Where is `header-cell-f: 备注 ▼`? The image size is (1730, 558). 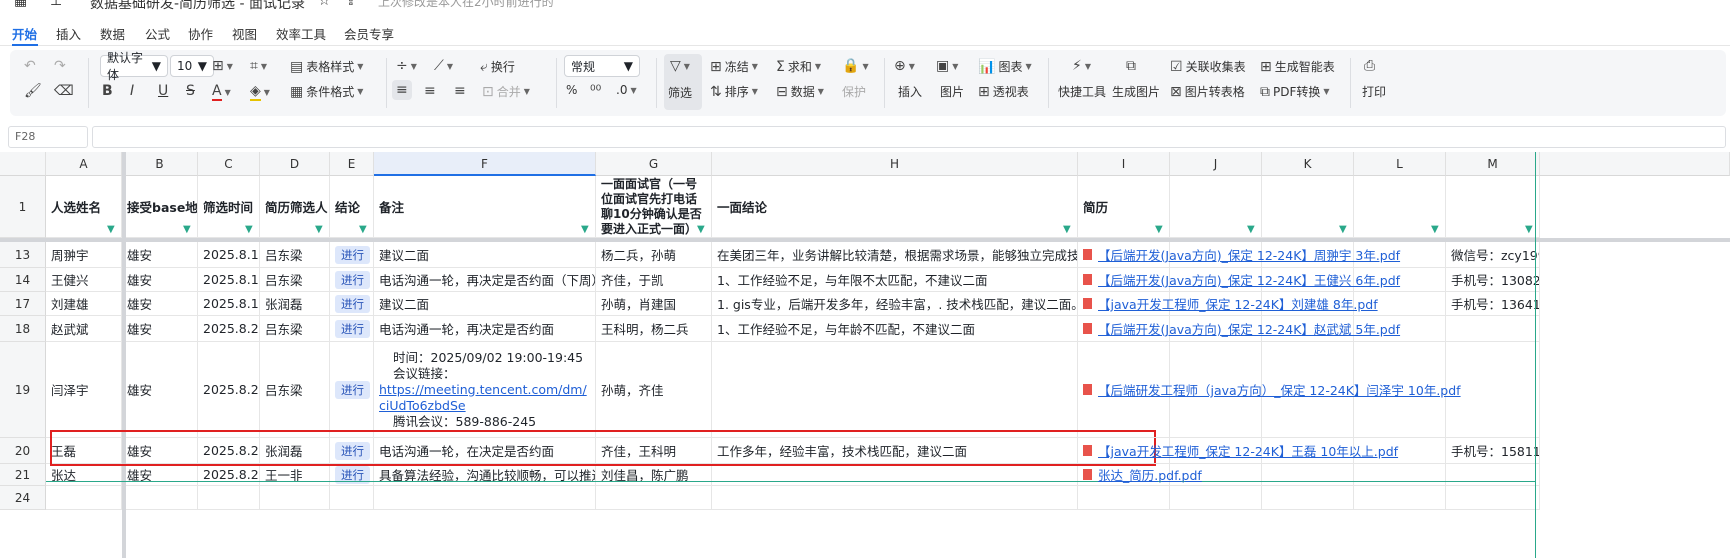 header-cell-f: 备注 ▼ is located at coordinates (485, 207).